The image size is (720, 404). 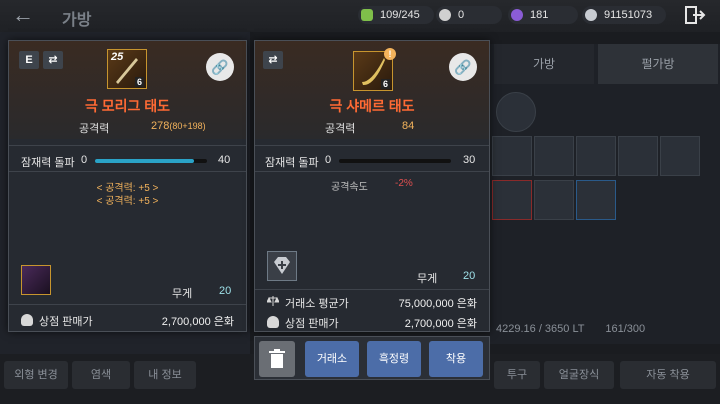 I want to click on face-accessory-toggle: 얼굴장식, so click(x=579, y=375).